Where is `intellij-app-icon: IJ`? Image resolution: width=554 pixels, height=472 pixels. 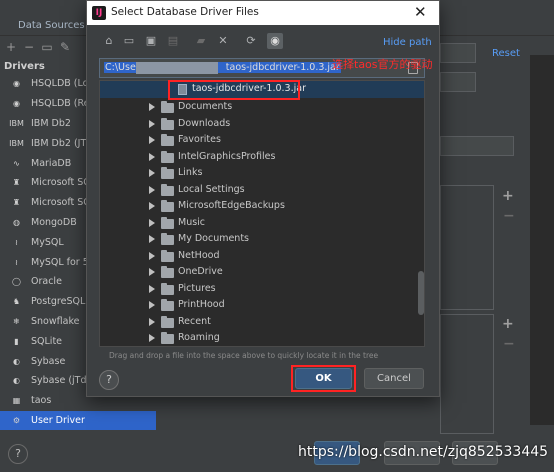
intellij-app-icon: IJ is located at coordinates (99, 13).